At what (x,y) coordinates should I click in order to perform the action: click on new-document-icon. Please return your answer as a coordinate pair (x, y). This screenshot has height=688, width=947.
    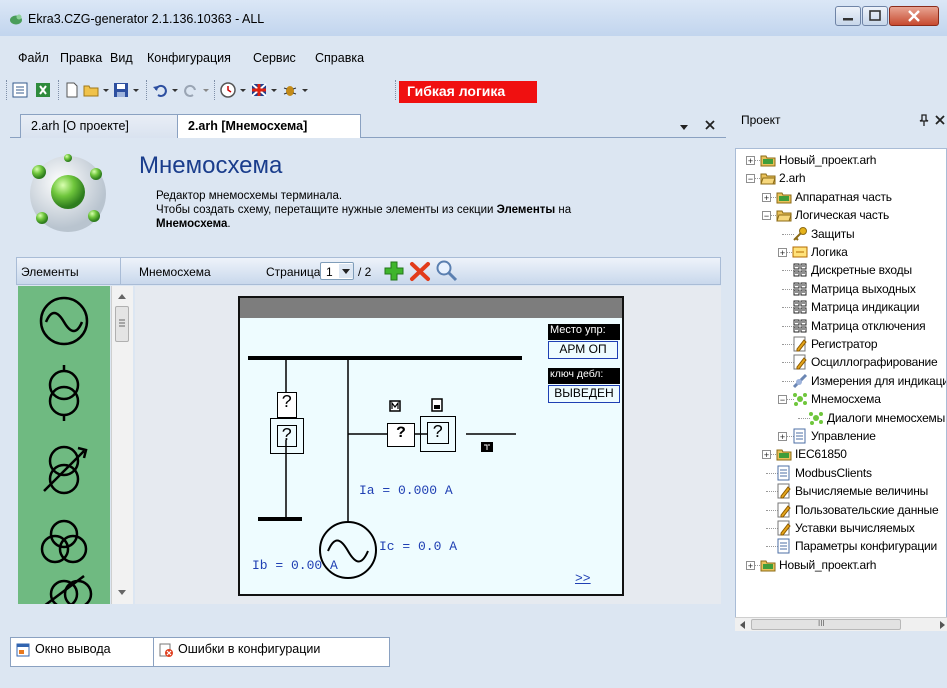
    Looking at the image, I should click on (72, 90).